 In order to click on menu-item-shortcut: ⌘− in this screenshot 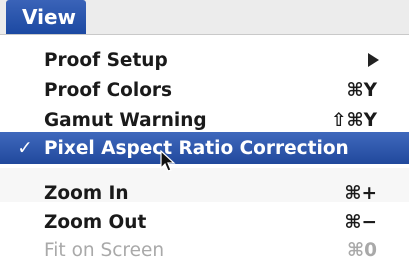, I will do `click(360, 222)`.